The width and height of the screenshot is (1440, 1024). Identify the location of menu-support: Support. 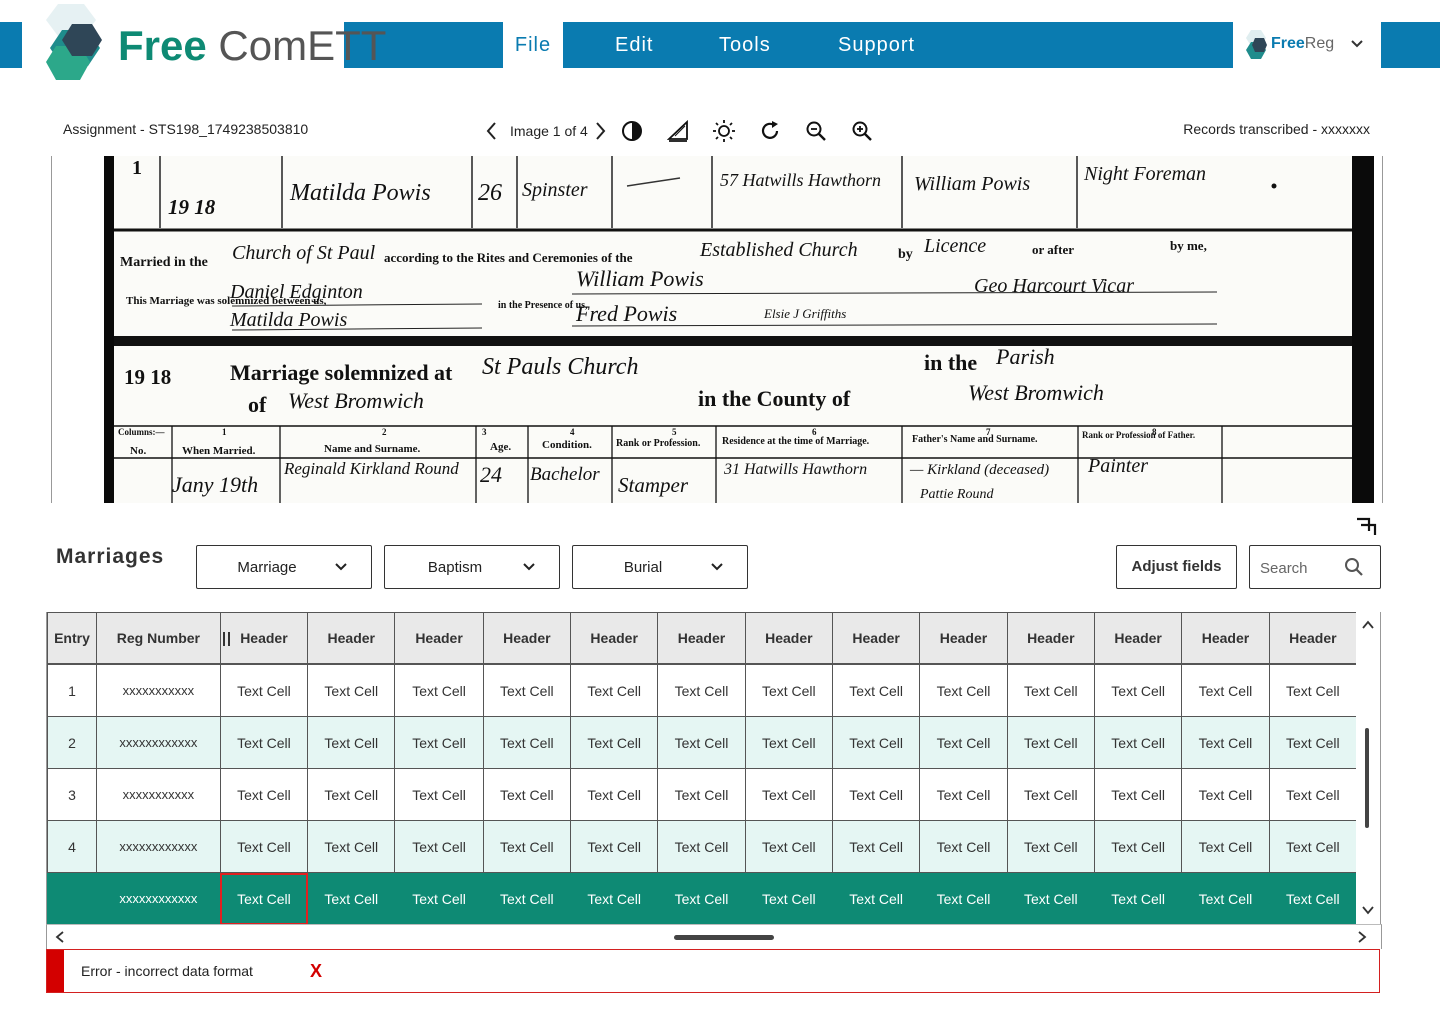
(843, 45).